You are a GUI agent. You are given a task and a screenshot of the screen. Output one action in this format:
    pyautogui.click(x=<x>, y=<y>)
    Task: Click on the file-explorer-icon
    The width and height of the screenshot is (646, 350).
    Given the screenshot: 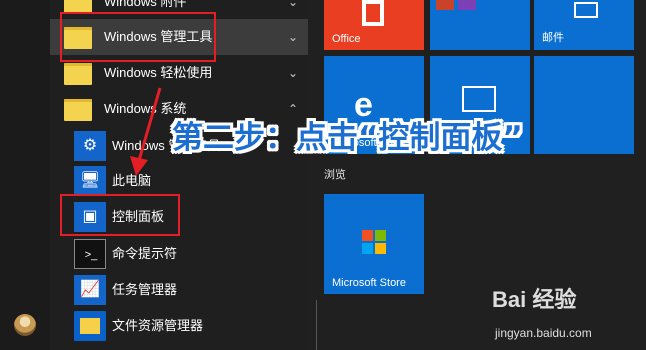 What is the action you would take?
    pyautogui.click(x=90, y=326)
    